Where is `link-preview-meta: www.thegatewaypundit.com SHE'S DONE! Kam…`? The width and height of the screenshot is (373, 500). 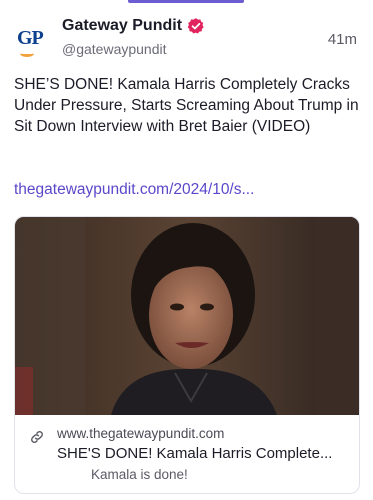 link-preview-meta: www.thegatewaypundit.com SHE'S DONE! Kam… is located at coordinates (187, 454).